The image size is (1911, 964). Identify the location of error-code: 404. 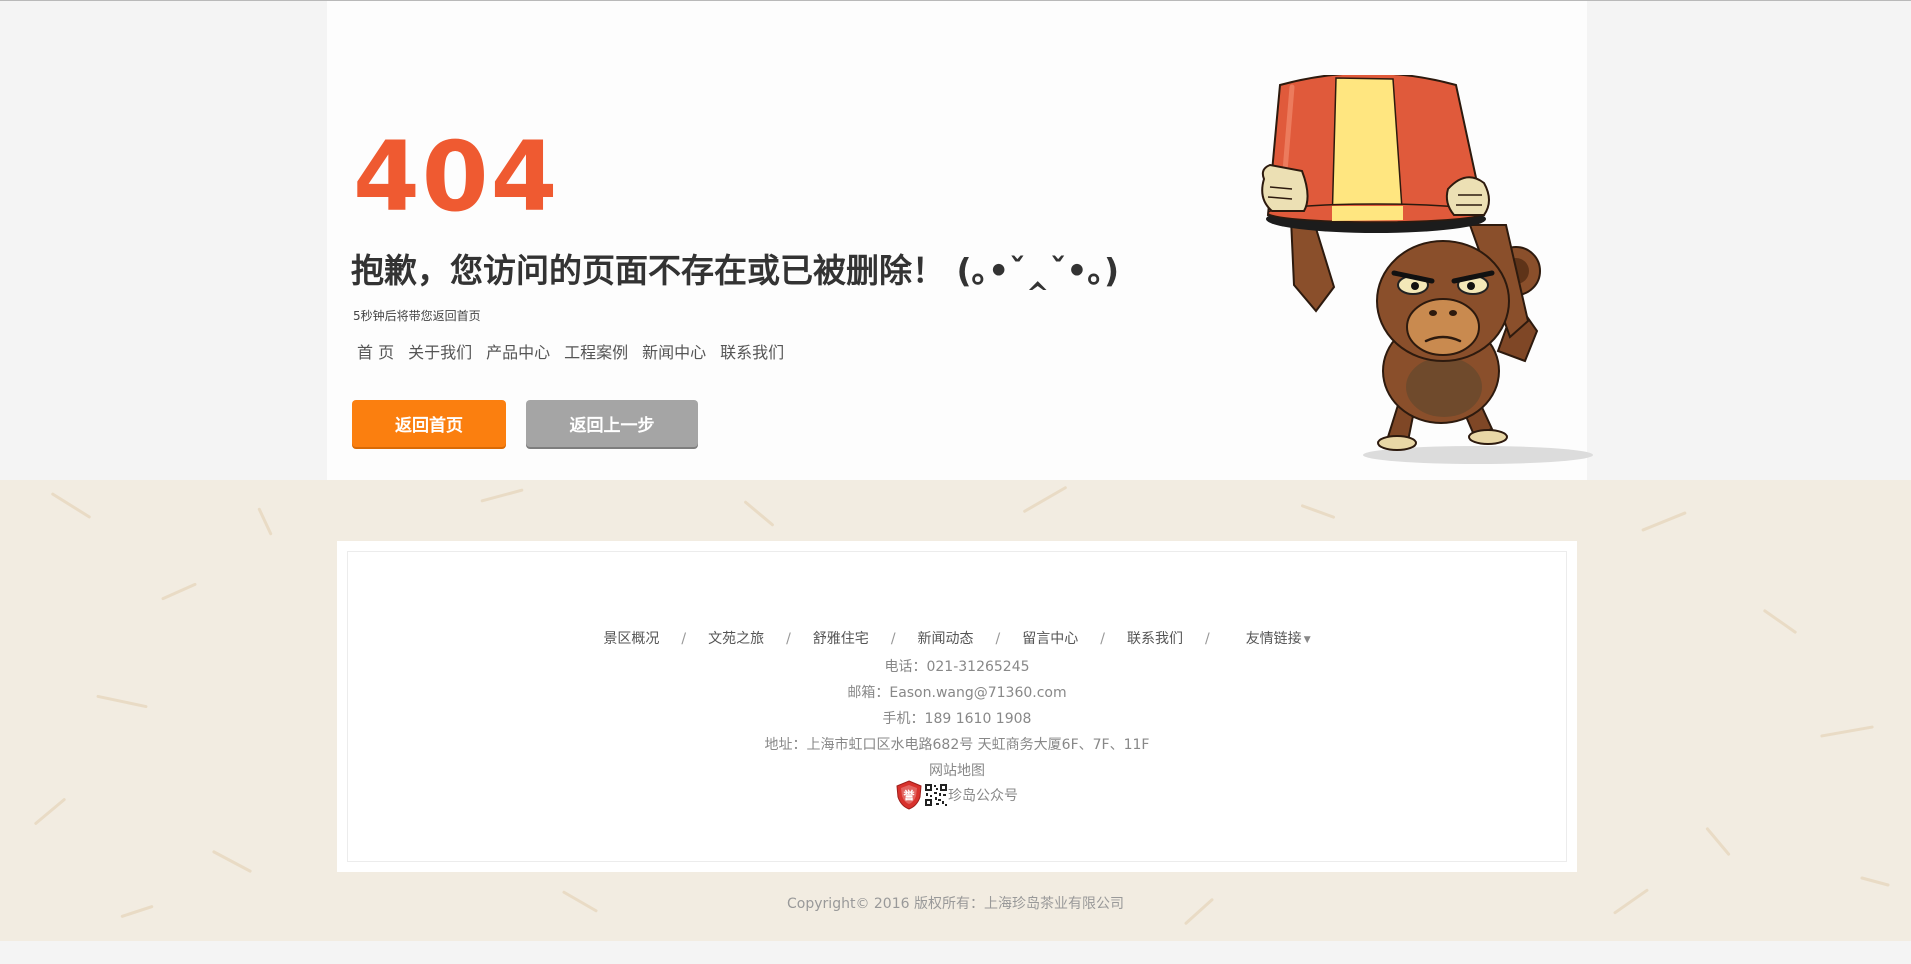
(456, 177).